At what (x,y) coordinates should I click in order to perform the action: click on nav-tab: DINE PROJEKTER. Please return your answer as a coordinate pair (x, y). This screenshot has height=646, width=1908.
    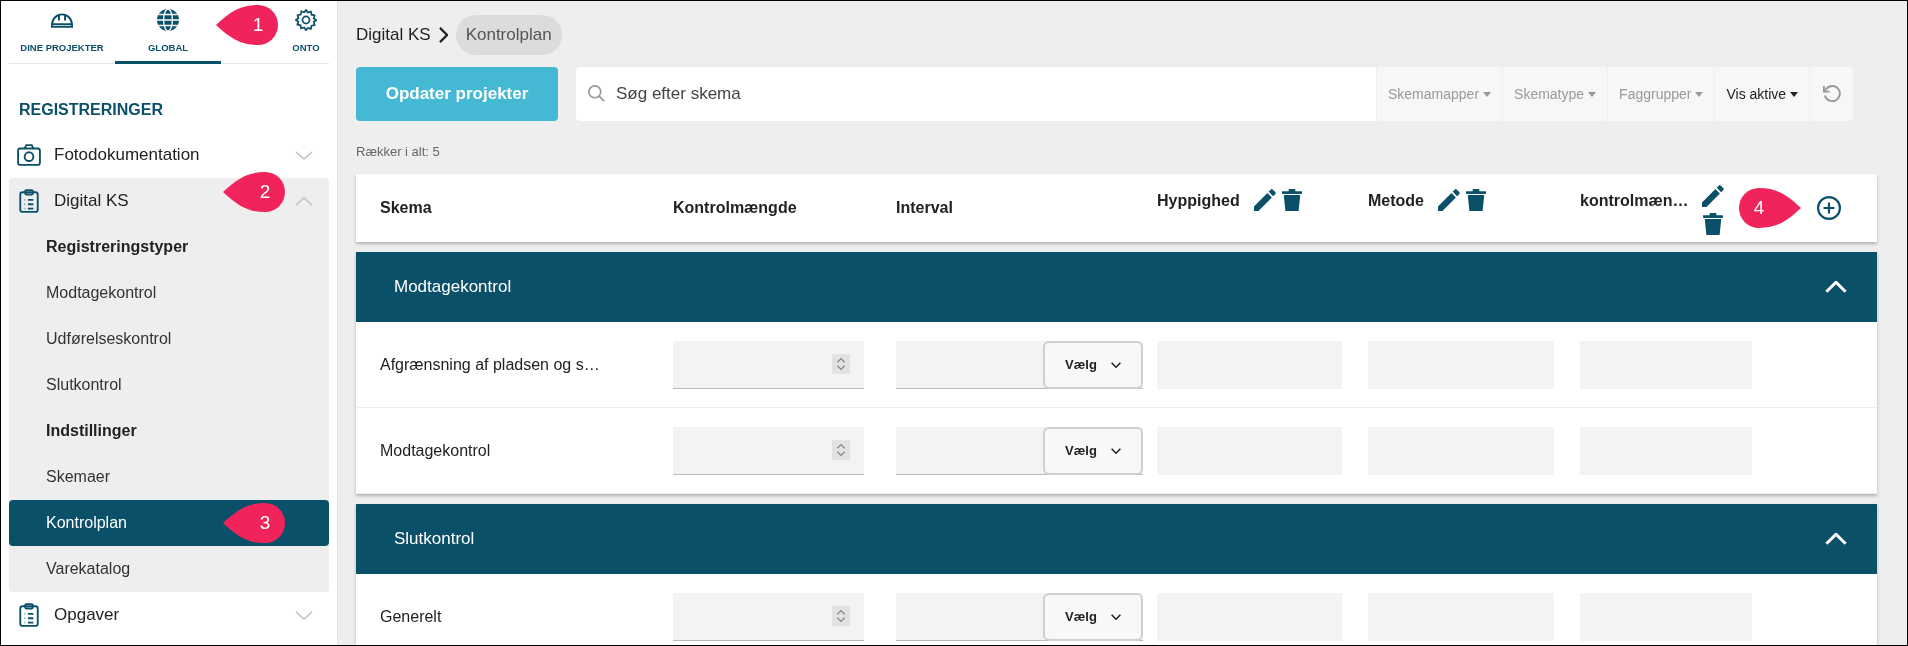
    Looking at the image, I should click on (62, 32).